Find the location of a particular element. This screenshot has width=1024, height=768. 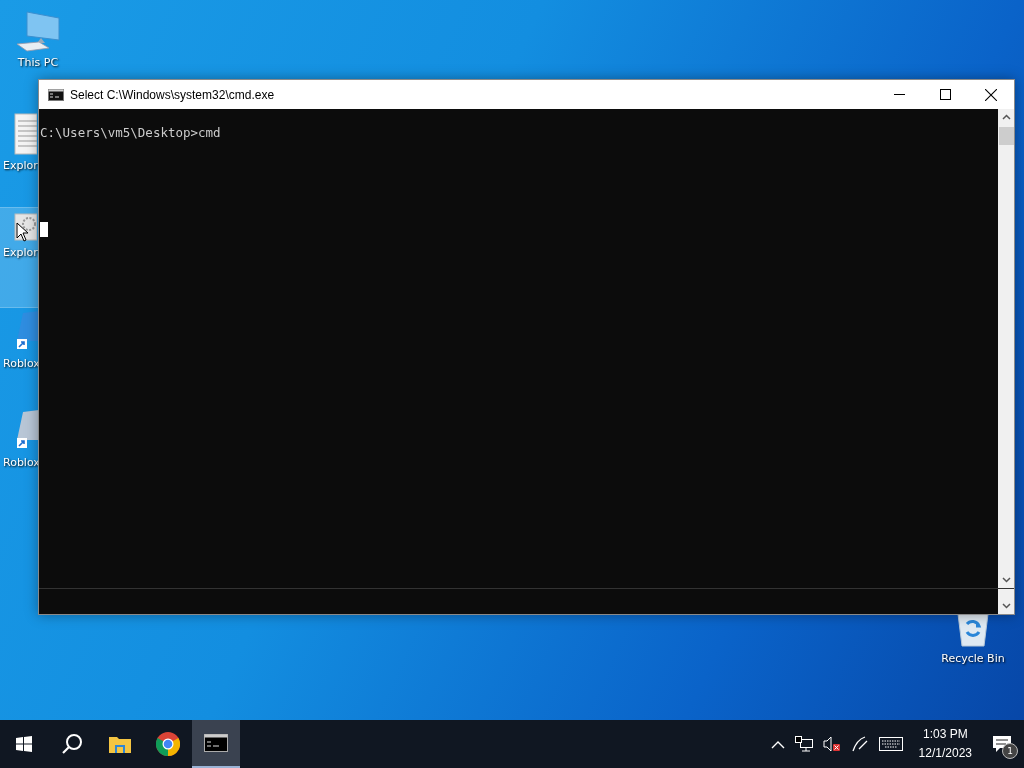

browser-icon is located at coordinates (168, 744).